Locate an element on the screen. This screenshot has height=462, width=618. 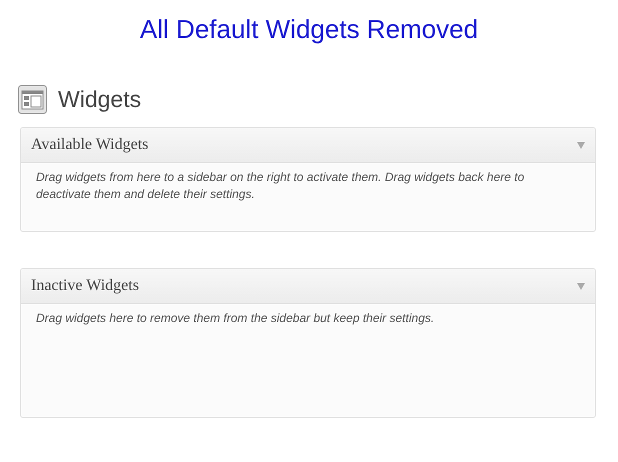
panel-description: Drag widgets here to remove them from the sidebar but keep their settings. is located at coordinates (235, 318).